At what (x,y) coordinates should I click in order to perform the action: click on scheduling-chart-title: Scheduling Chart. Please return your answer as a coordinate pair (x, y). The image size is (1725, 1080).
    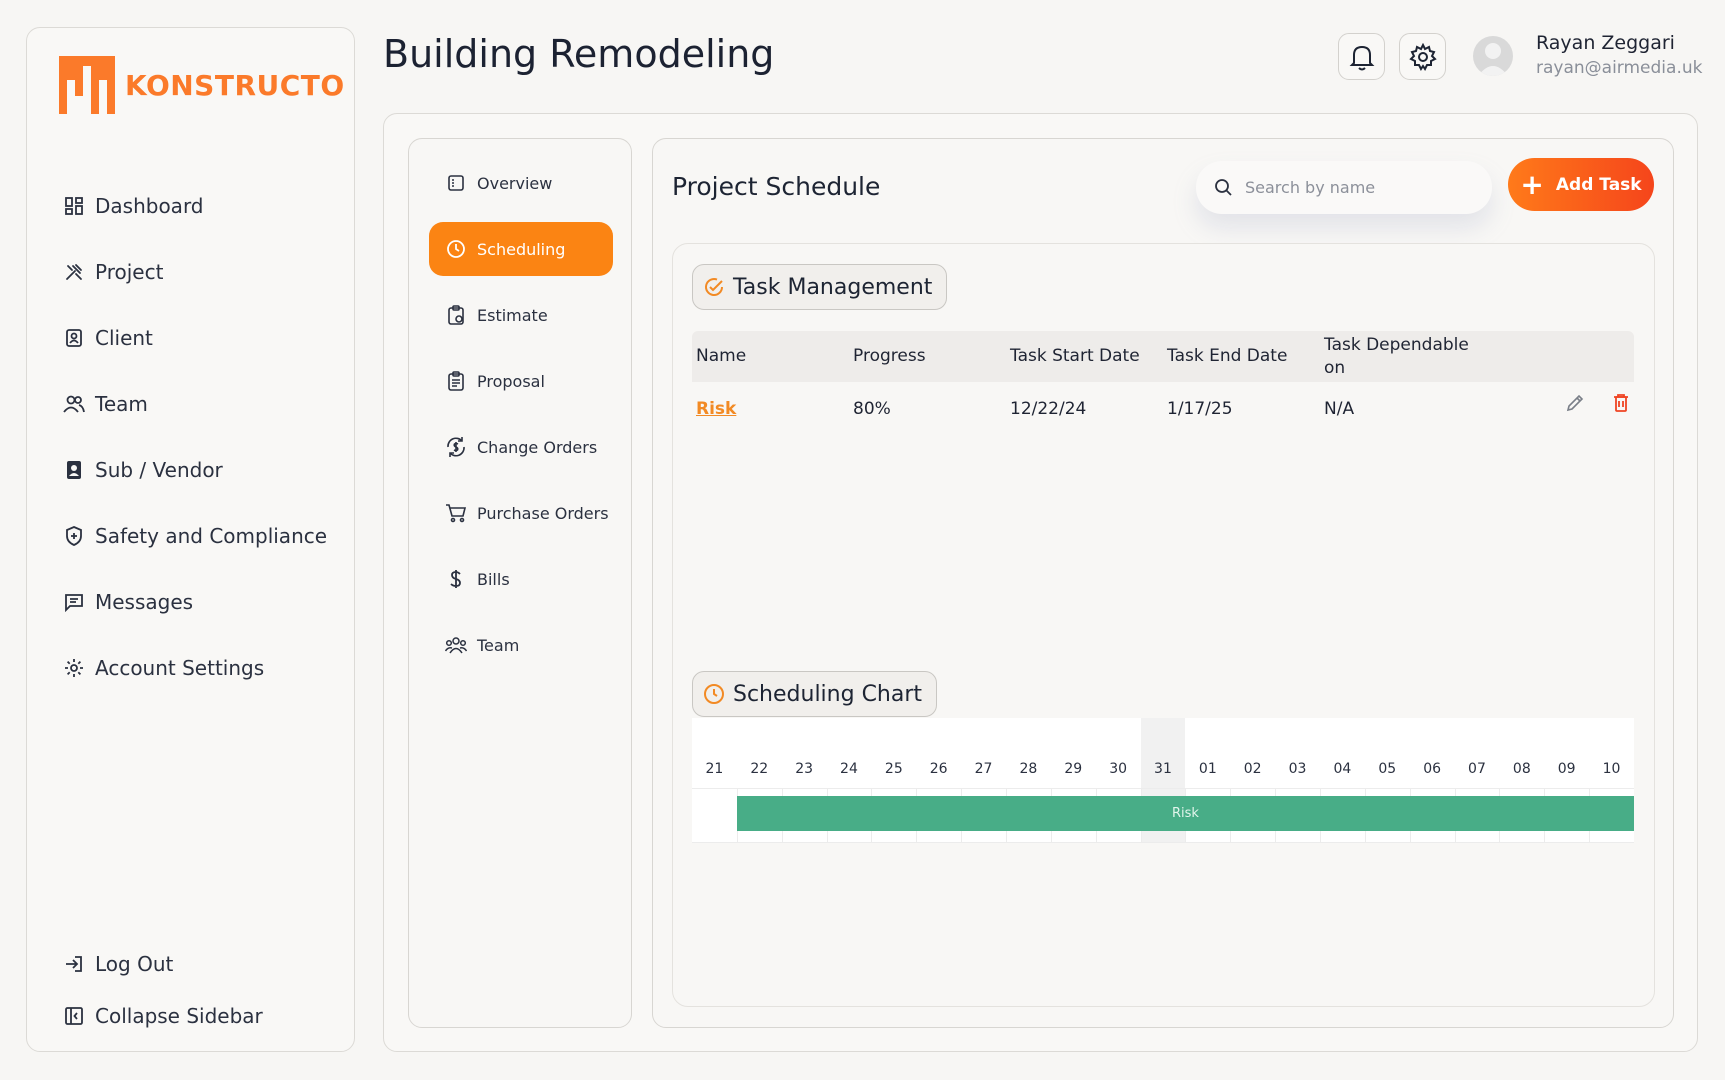
    Looking at the image, I should click on (828, 694).